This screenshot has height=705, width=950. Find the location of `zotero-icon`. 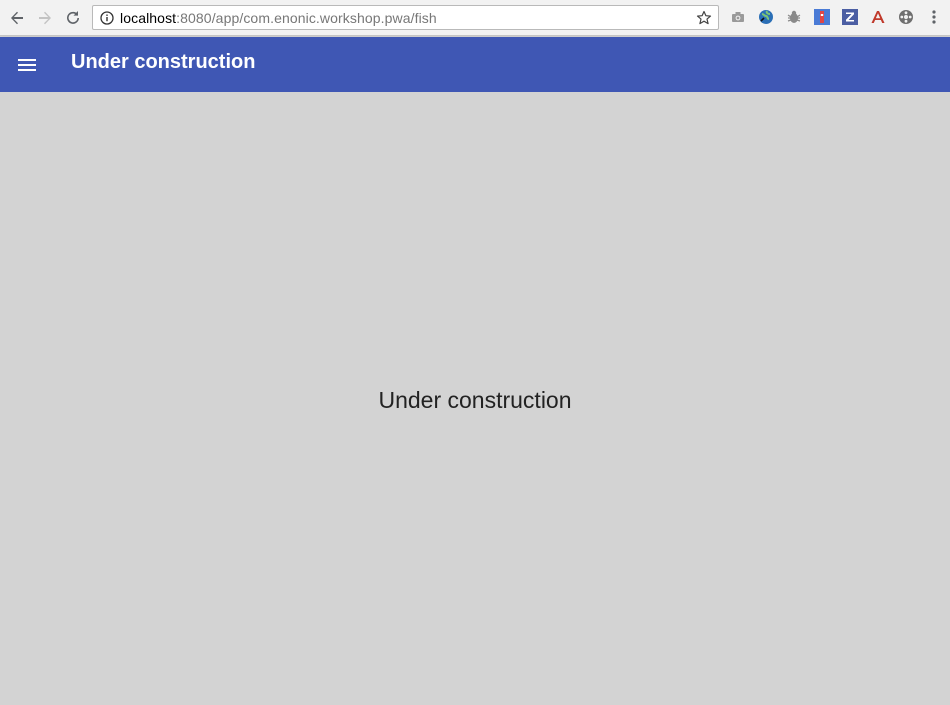

zotero-icon is located at coordinates (850, 17).